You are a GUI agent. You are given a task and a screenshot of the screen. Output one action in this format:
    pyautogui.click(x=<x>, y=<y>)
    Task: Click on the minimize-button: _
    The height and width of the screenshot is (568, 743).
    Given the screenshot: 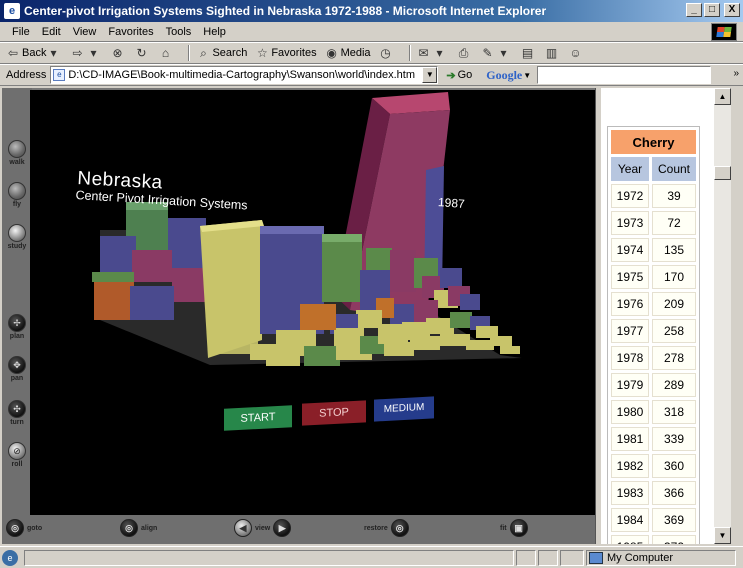 What is the action you would take?
    pyautogui.click(x=694, y=10)
    